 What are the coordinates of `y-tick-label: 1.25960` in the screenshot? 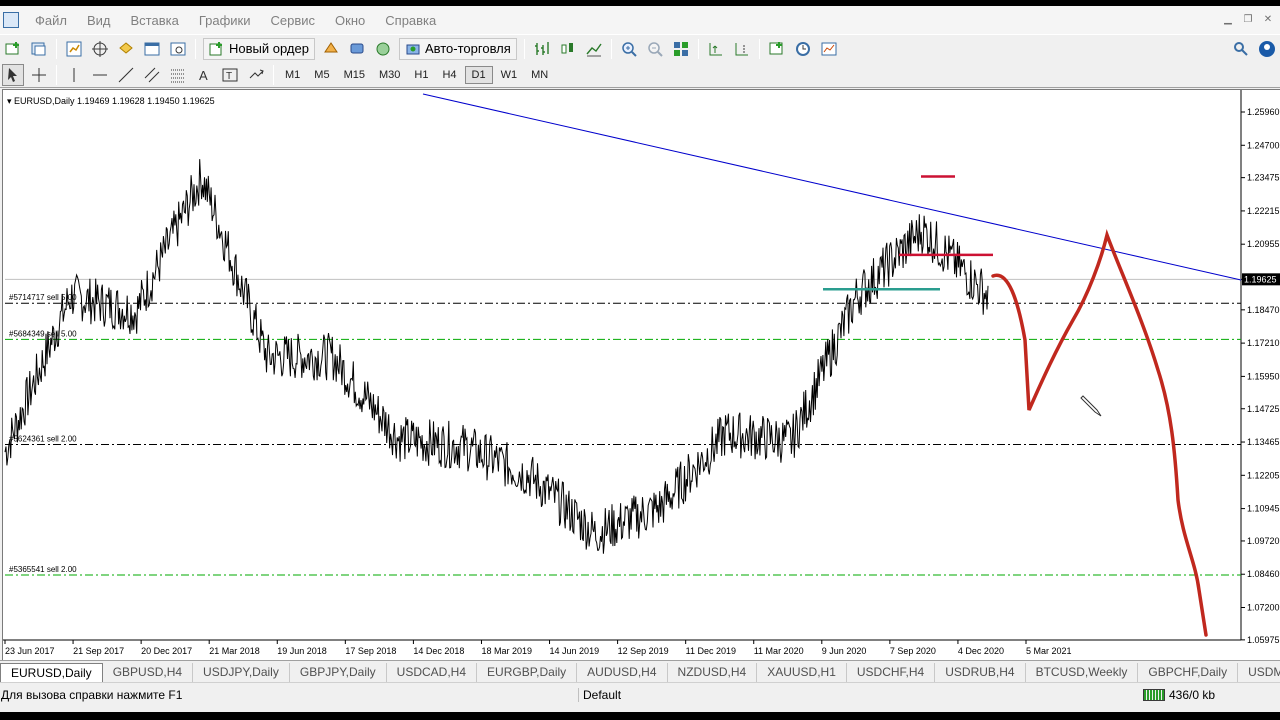 It's located at (1263, 112).